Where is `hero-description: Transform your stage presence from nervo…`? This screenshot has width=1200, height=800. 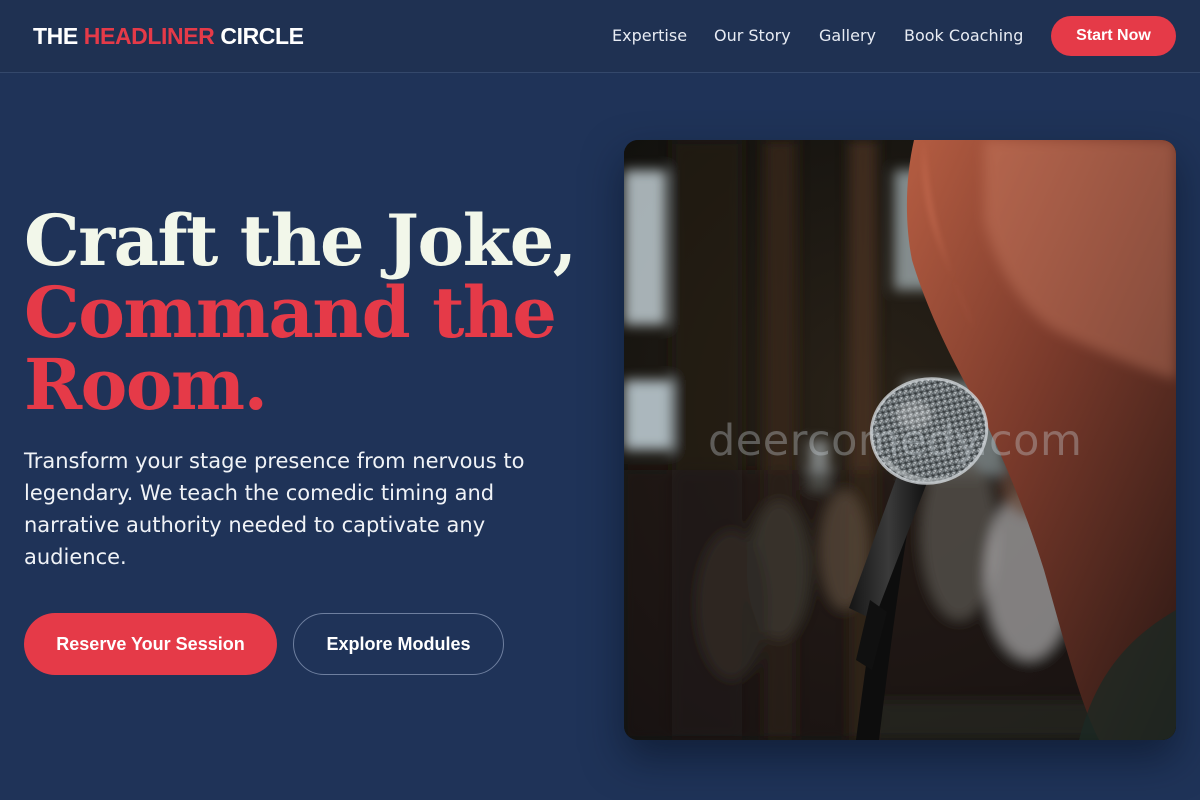
hero-description: Transform your stage presence from nervo… is located at coordinates (274, 509).